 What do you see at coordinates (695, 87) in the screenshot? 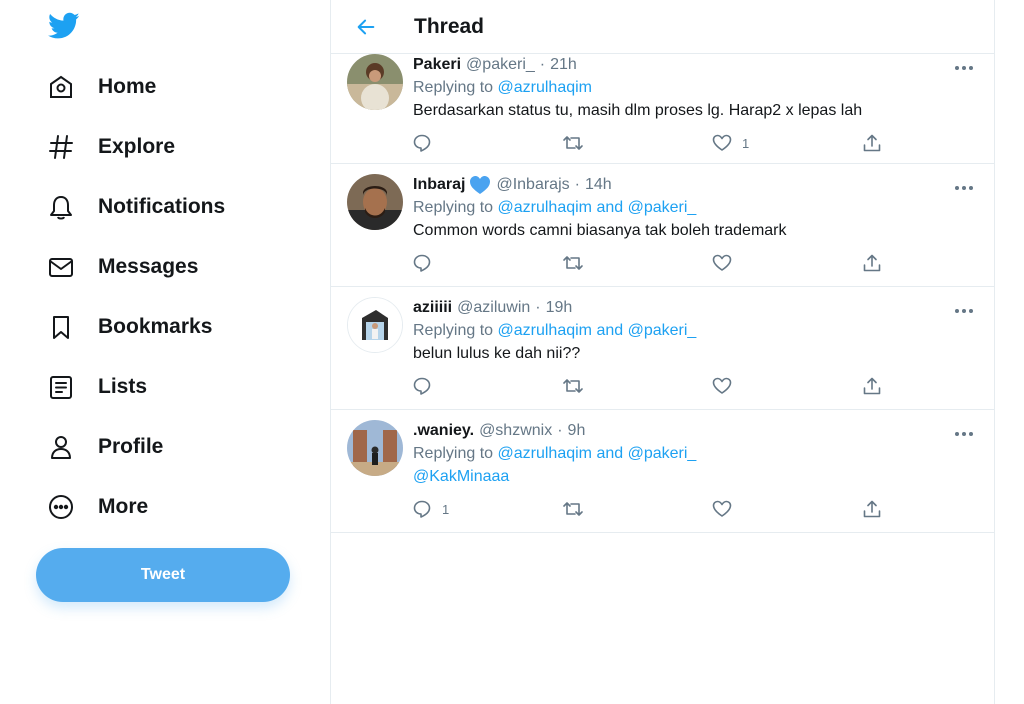
I see `replying-to: Replying to @azrulhaqim` at bounding box center [695, 87].